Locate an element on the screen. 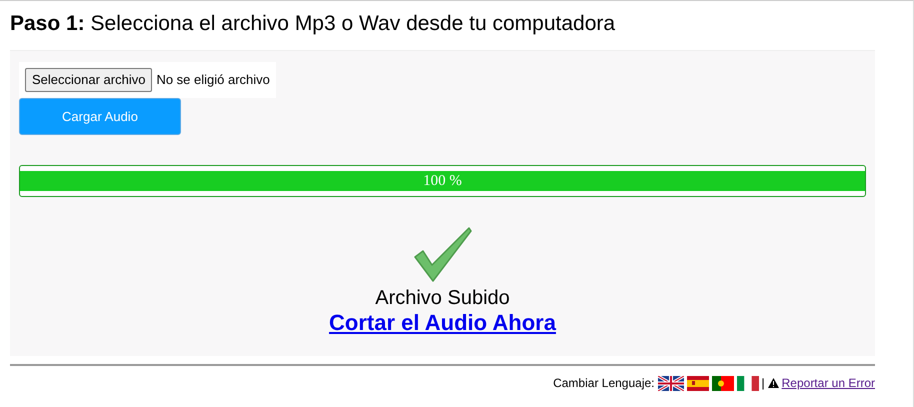 Image resolution: width=914 pixels, height=407 pixels. warning-icon is located at coordinates (773, 383).